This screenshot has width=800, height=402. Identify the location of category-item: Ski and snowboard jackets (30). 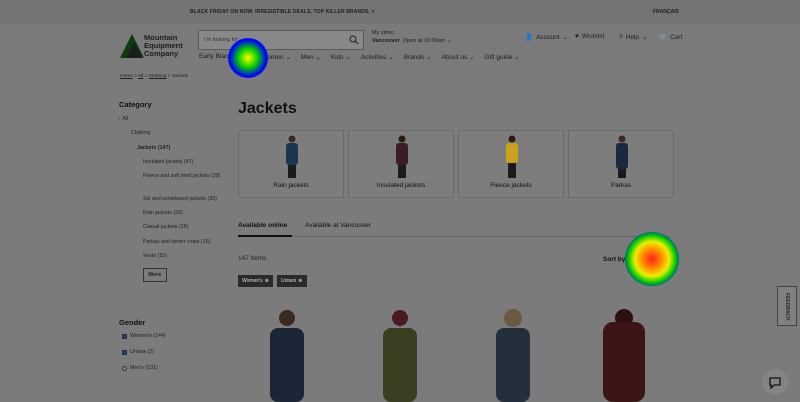
(180, 199).